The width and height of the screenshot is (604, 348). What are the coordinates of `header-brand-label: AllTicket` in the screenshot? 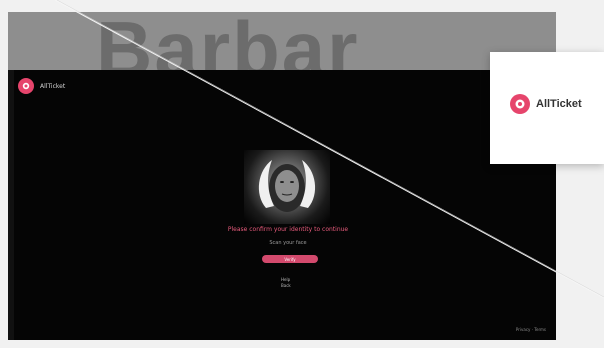 It's located at (53, 86).